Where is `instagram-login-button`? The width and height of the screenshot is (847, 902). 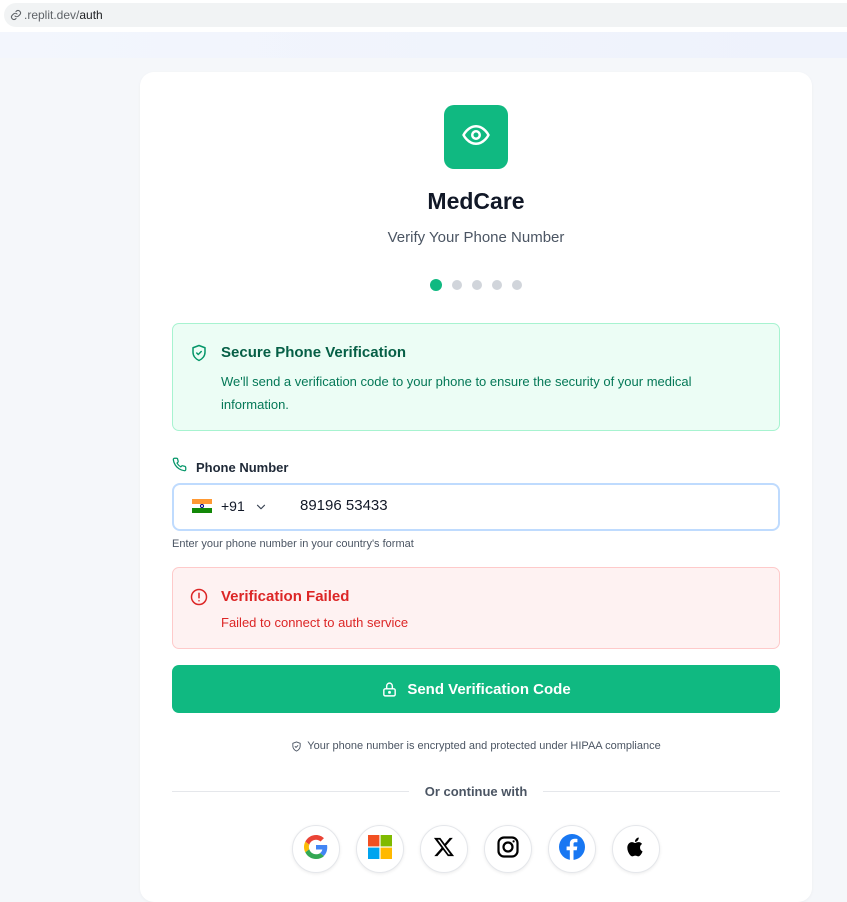 instagram-login-button is located at coordinates (508, 849).